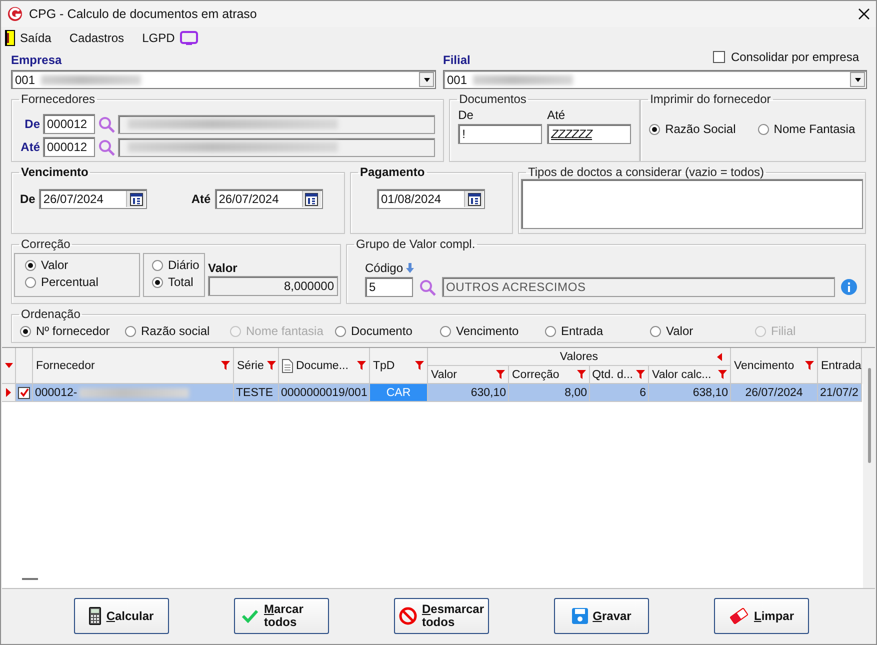 Image resolution: width=877 pixels, height=645 pixels. Describe the element at coordinates (398, 392) in the screenshot. I see `table-cell: CAR` at that location.